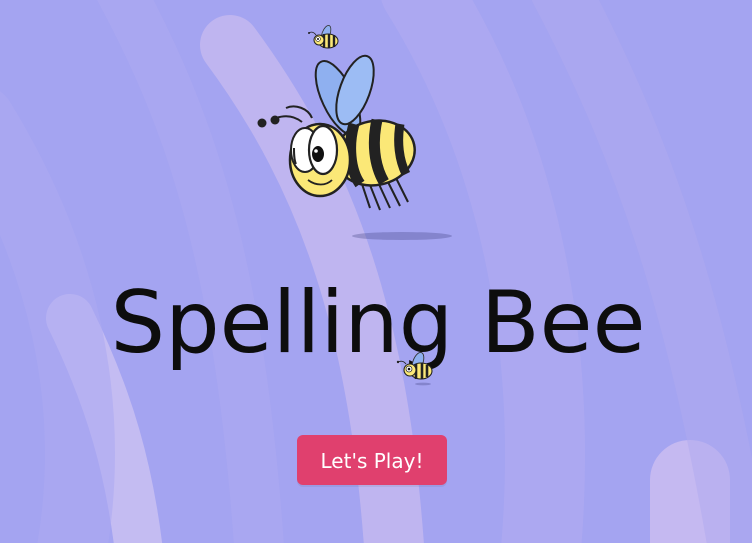 The width and height of the screenshot is (752, 543). What do you see at coordinates (378, 323) in the screenshot?
I see `game-title: Spelling Bee` at bounding box center [378, 323].